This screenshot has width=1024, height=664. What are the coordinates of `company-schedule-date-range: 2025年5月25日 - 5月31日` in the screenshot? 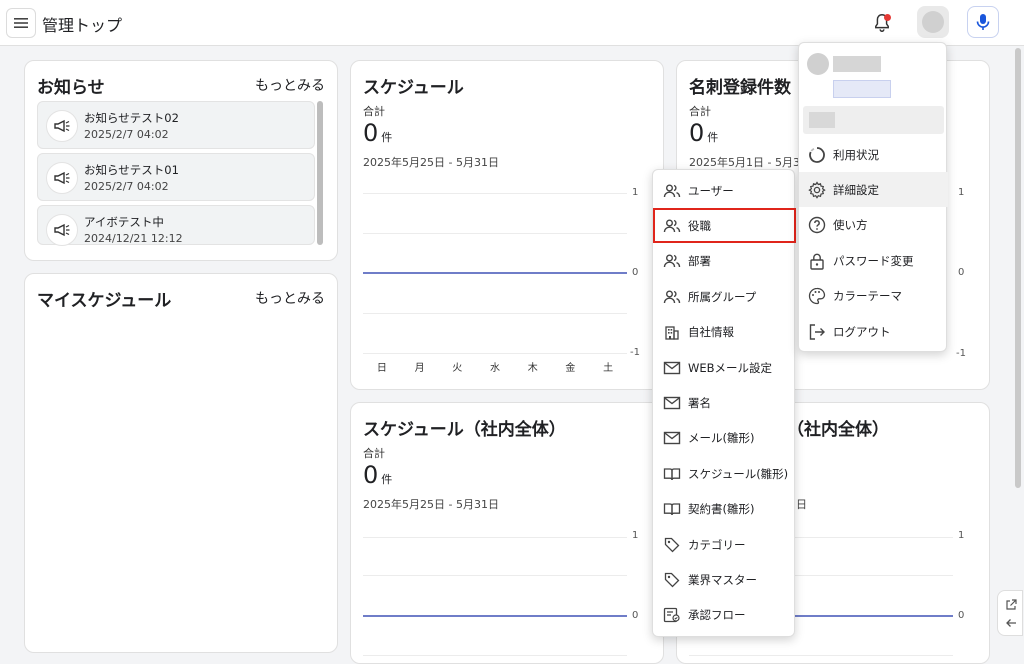 It's located at (431, 504).